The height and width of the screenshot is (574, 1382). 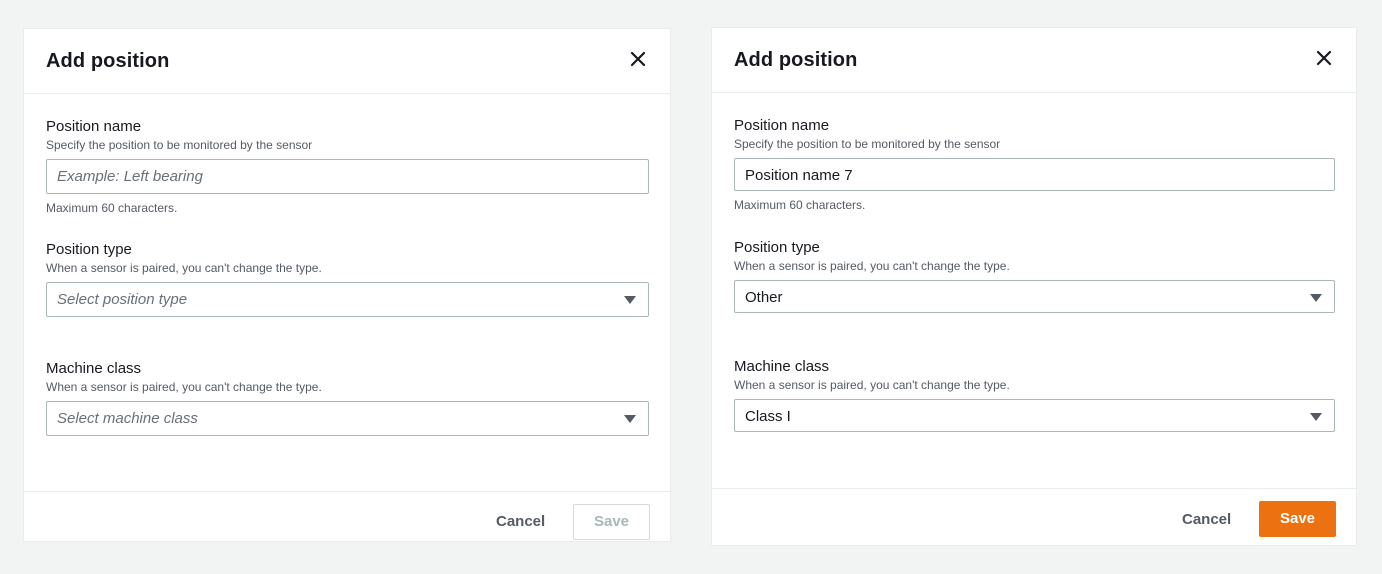 I want to click on machine-class-placeholder: Select machine class, so click(x=127, y=418).